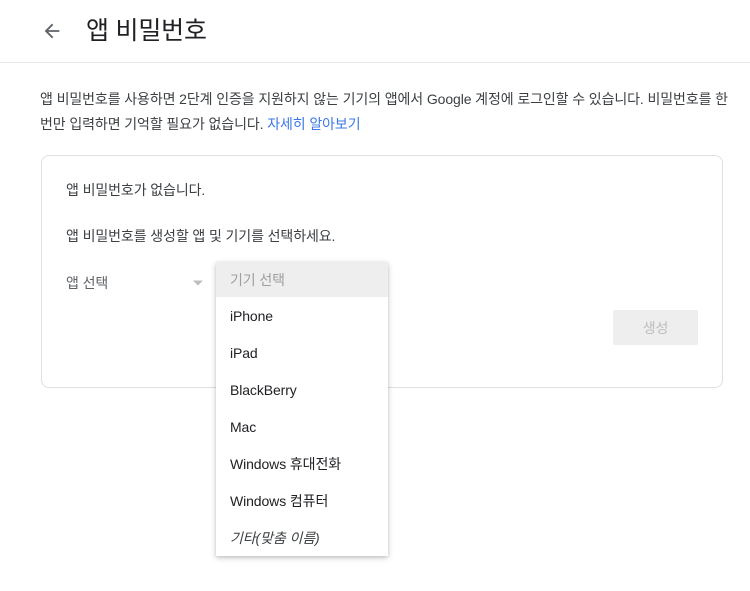  What do you see at coordinates (302, 426) in the screenshot?
I see `dropdown-item-mac: Mac` at bounding box center [302, 426].